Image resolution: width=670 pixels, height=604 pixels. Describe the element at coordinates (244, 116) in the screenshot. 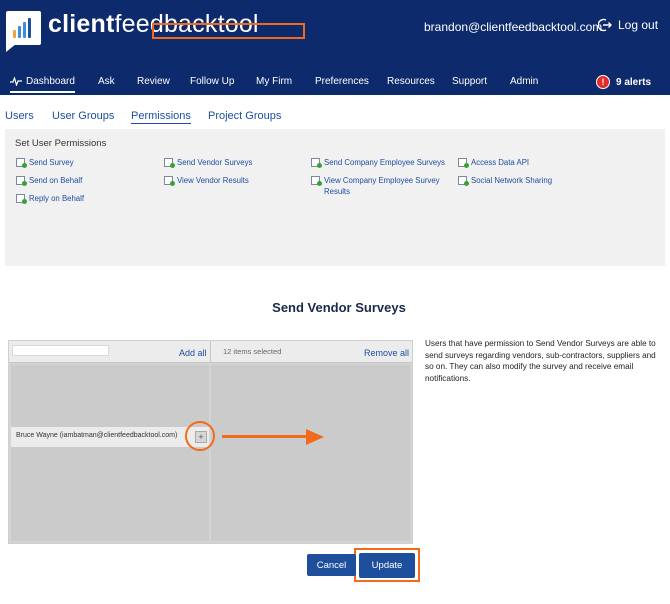

I see `tab-project-groups: Project Groups` at that location.